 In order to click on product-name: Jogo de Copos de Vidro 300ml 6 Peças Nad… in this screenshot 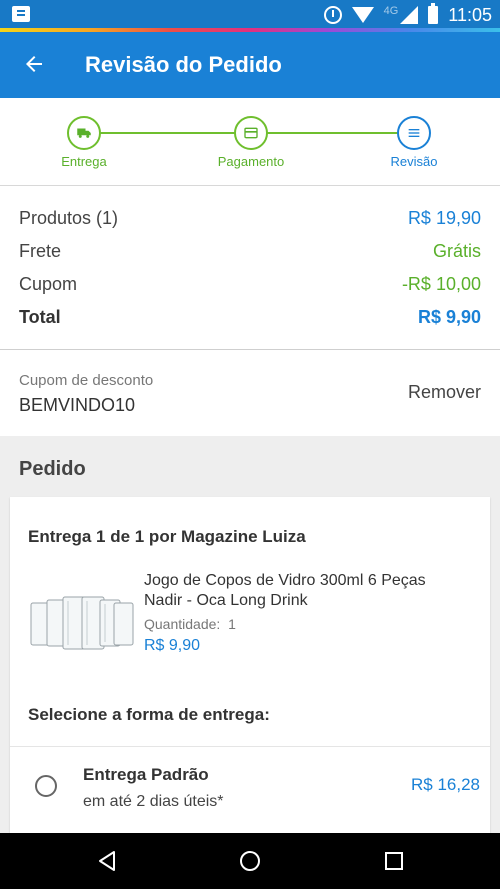, I will do `click(285, 590)`.